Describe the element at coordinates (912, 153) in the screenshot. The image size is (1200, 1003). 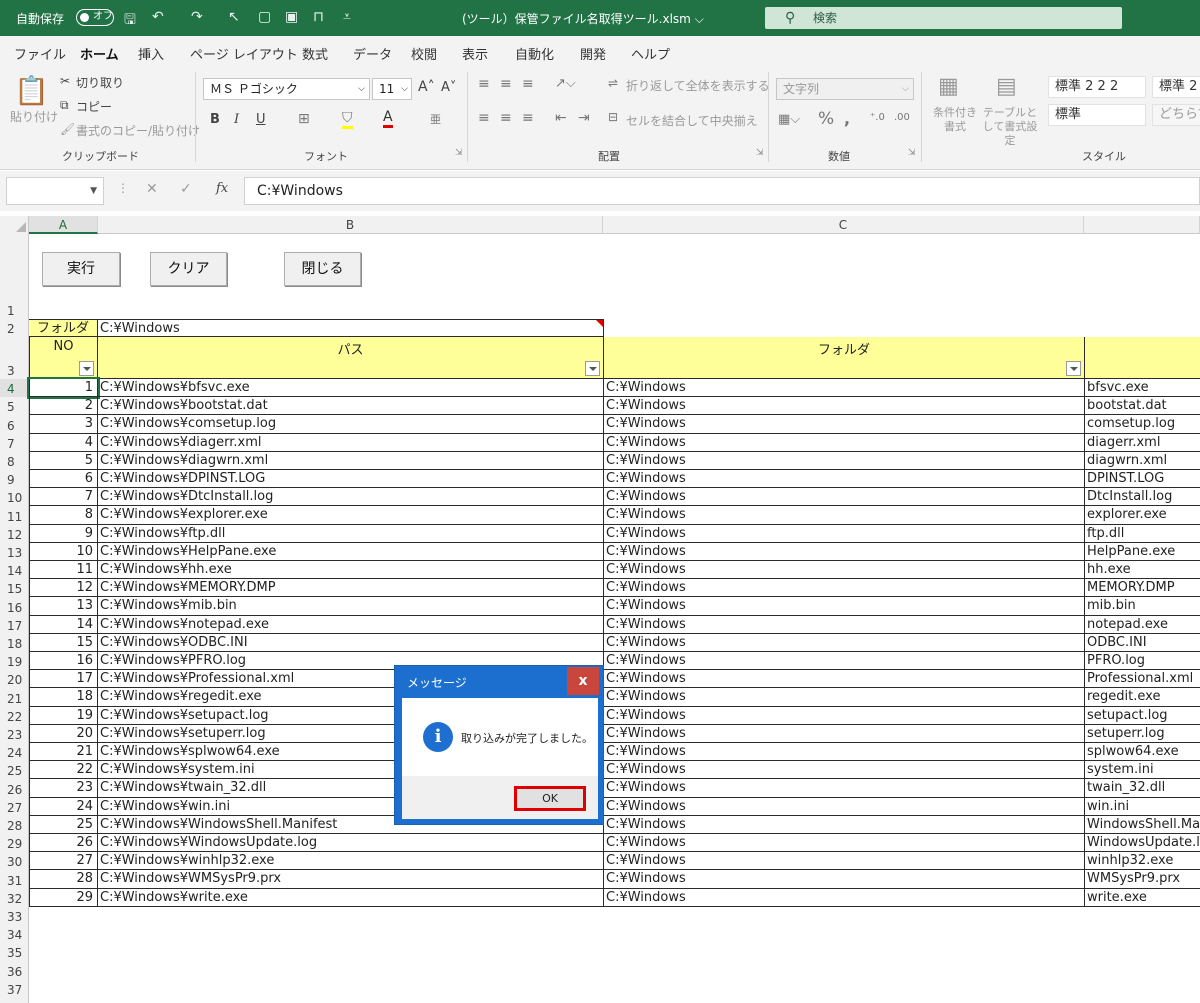
I see `dialog-launcher-icon: ⇲` at that location.